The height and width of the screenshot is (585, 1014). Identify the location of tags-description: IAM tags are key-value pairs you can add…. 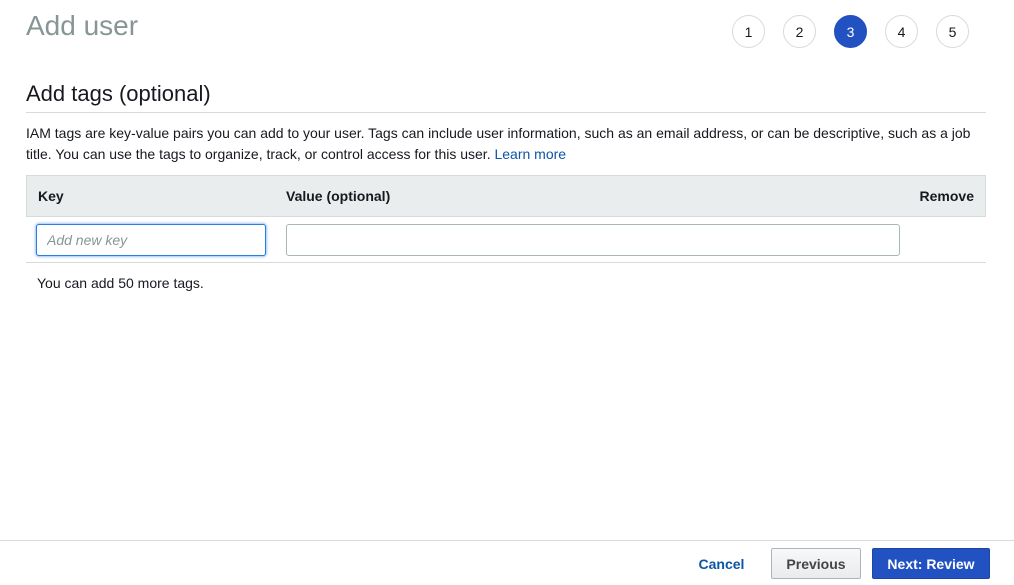
(506, 144).